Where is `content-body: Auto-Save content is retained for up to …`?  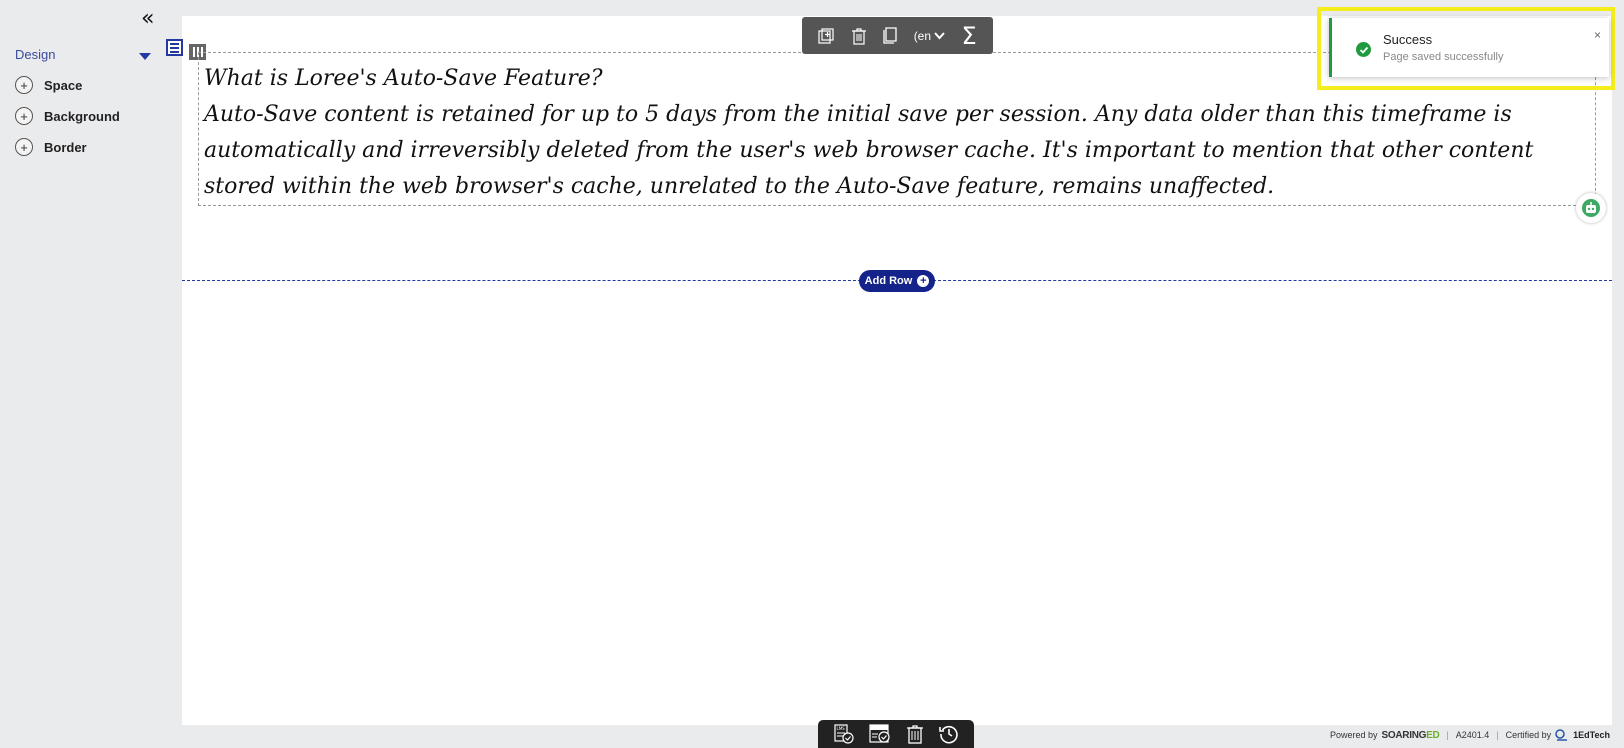 content-body: Auto-Save content is retained for up to … is located at coordinates (869, 150).